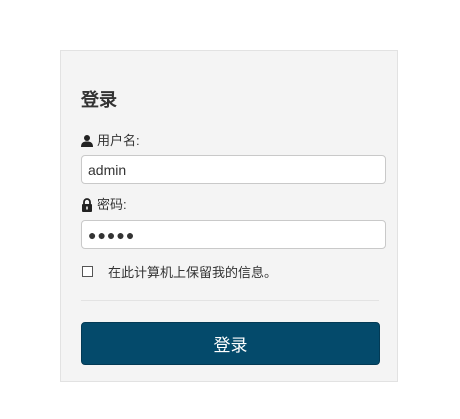 Image resolution: width=460 pixels, height=419 pixels. What do you see at coordinates (230, 343) in the screenshot?
I see `login-button: 登录` at bounding box center [230, 343].